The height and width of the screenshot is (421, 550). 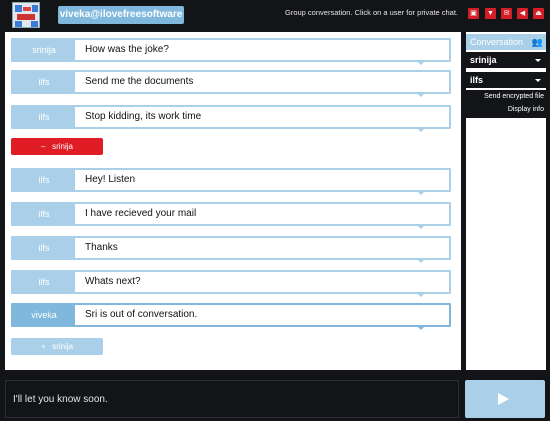 I want to click on message-text: I have recieved your mail, so click(x=141, y=213).